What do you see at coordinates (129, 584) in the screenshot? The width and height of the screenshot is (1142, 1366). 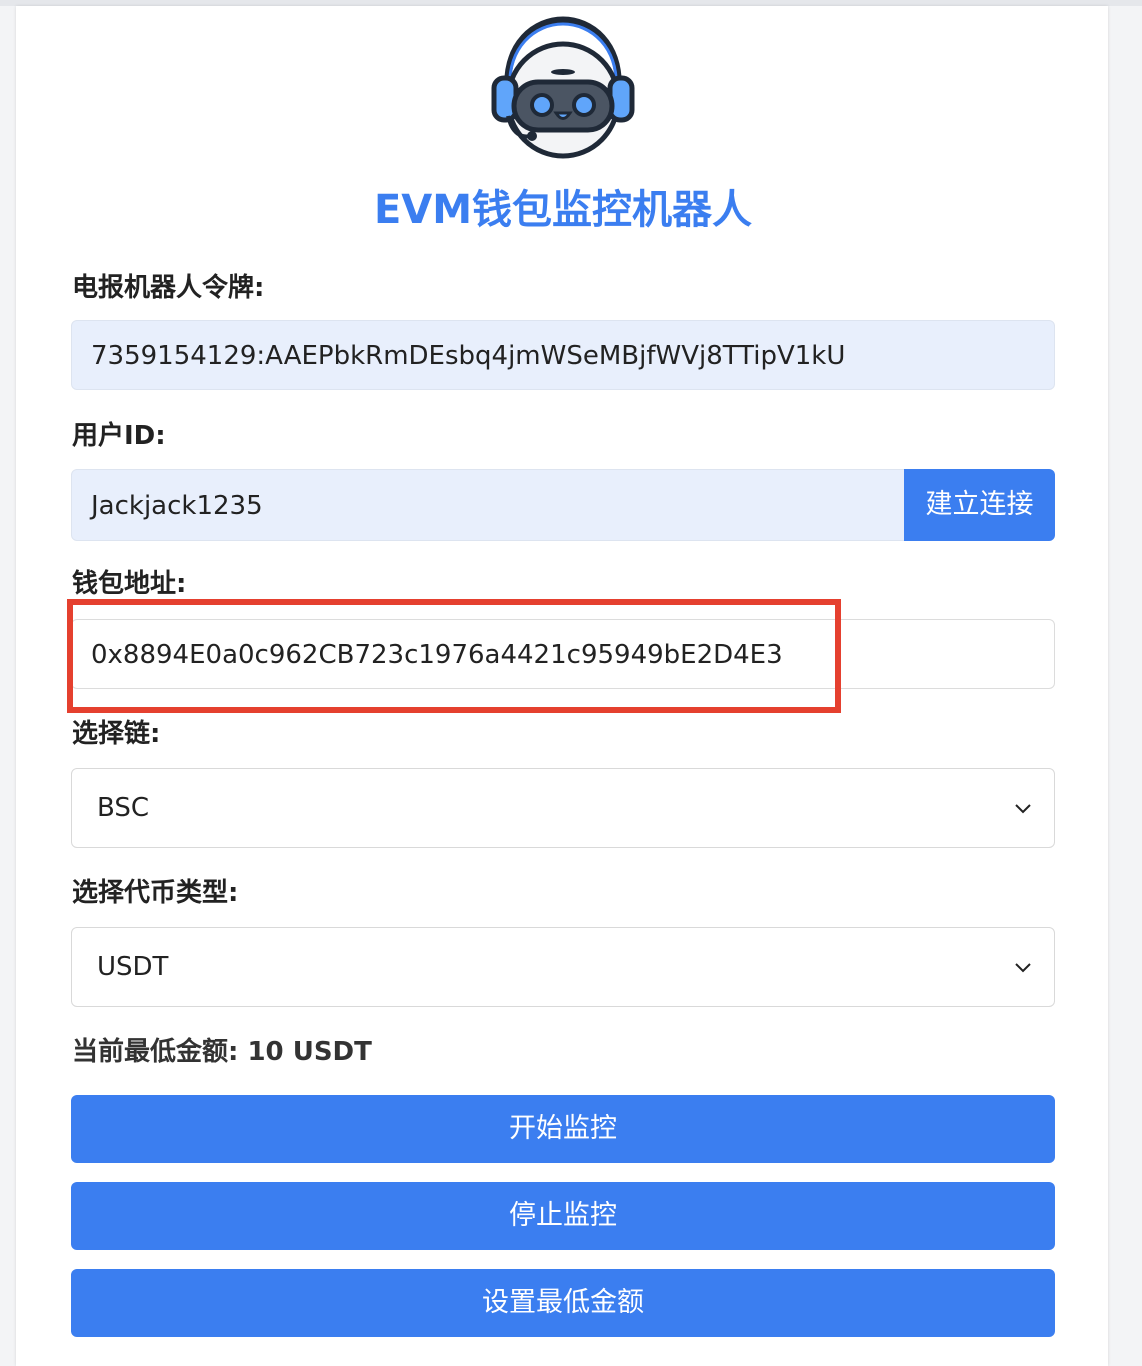 I see `wallet-label: 钱包地址:` at bounding box center [129, 584].